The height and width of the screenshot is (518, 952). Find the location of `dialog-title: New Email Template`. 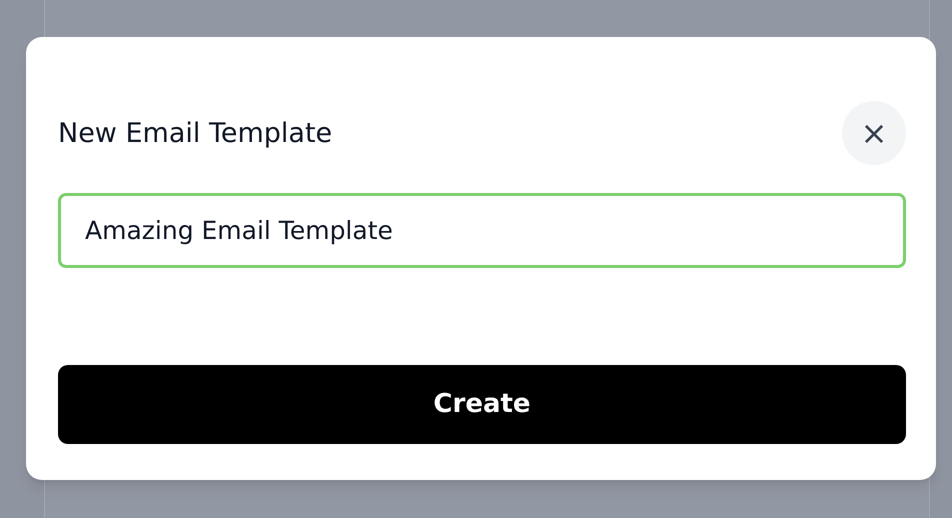

dialog-title: New Email Template is located at coordinates (195, 133).